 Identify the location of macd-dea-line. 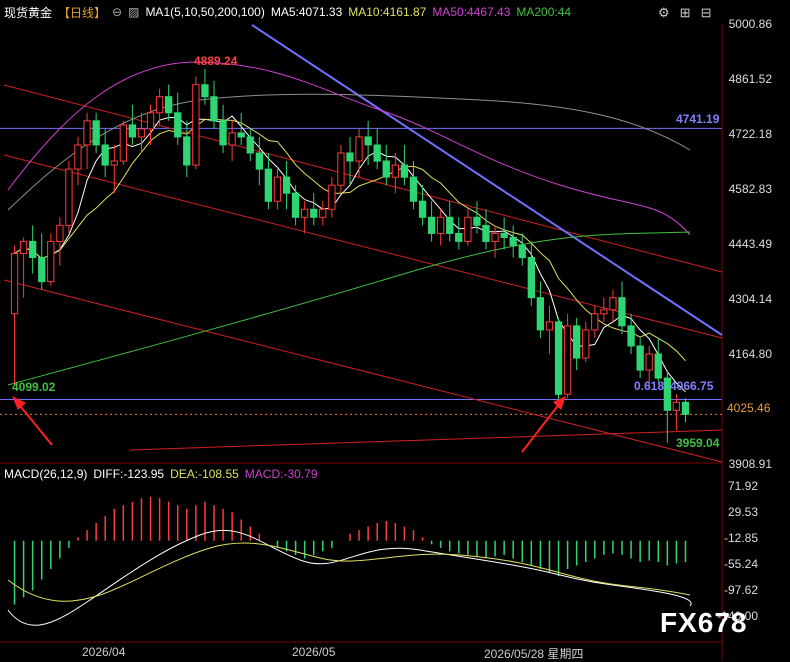
(349, 572).